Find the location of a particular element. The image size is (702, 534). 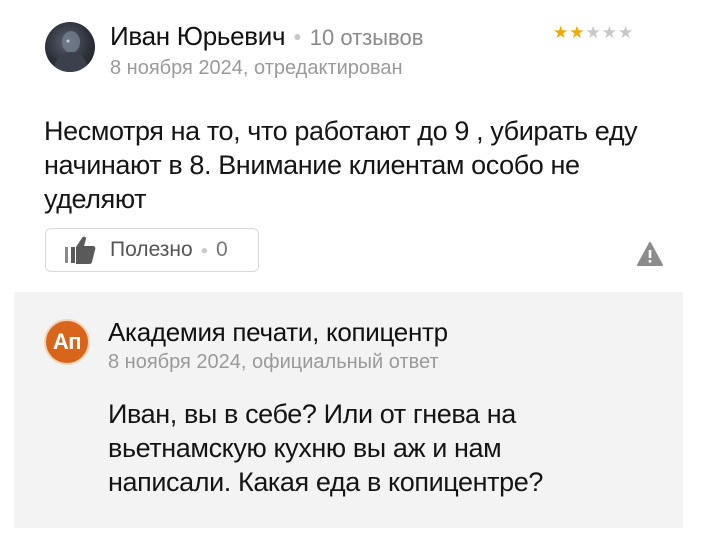

helpful-button: Полезно ● 0 is located at coordinates (152, 250).